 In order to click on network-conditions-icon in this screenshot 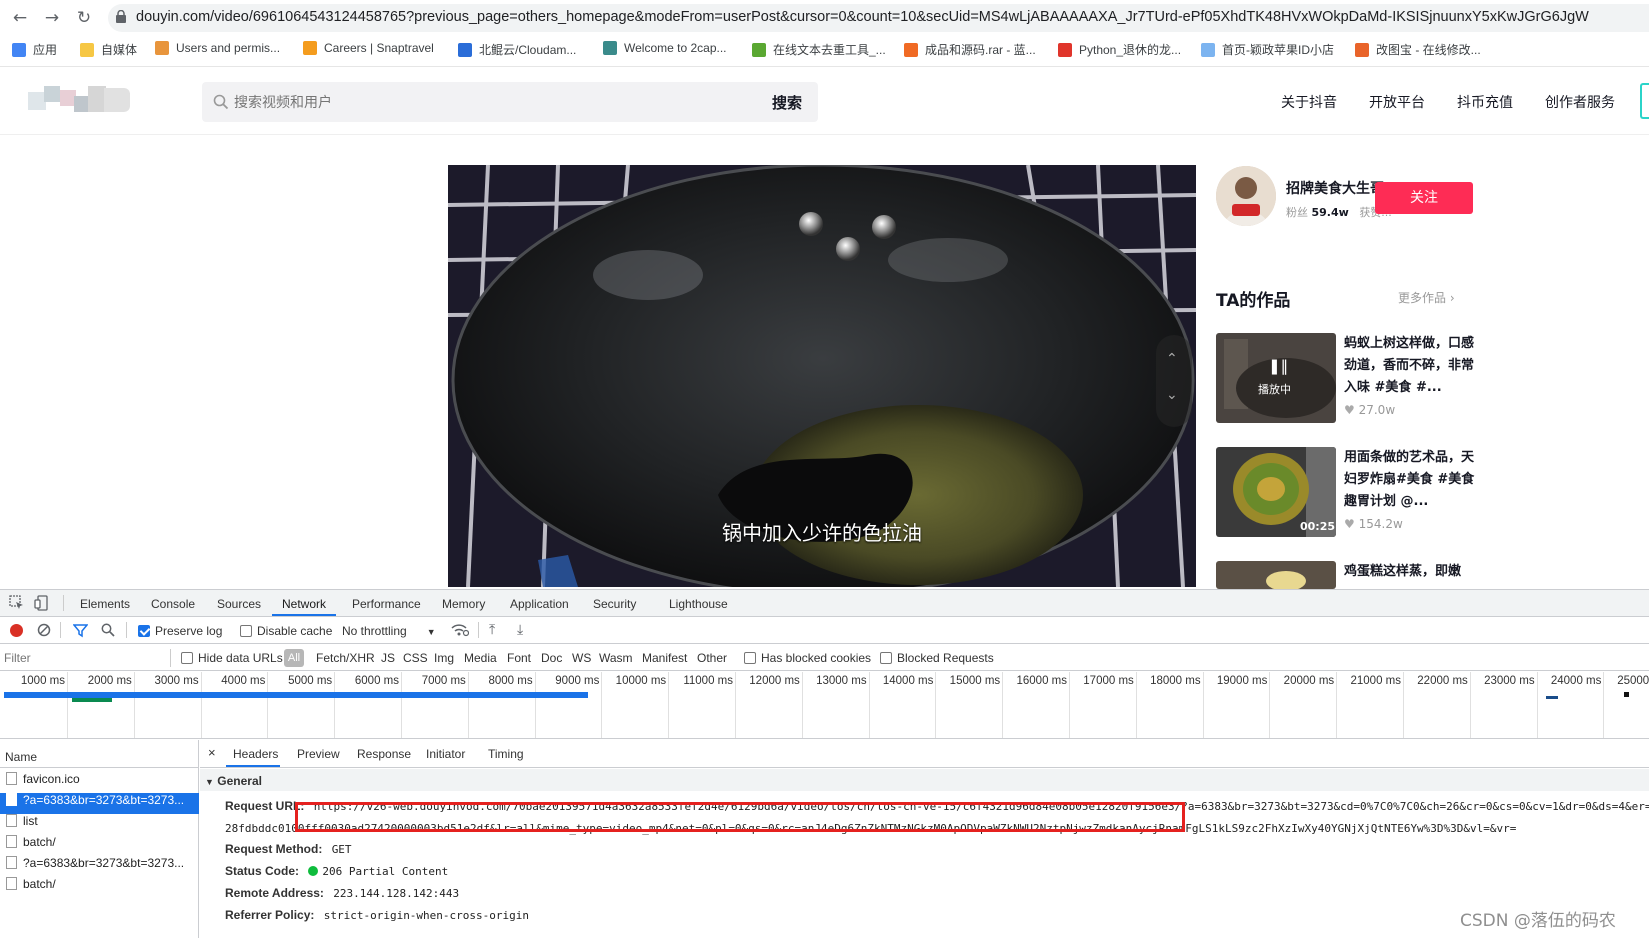, I will do `click(460, 632)`.